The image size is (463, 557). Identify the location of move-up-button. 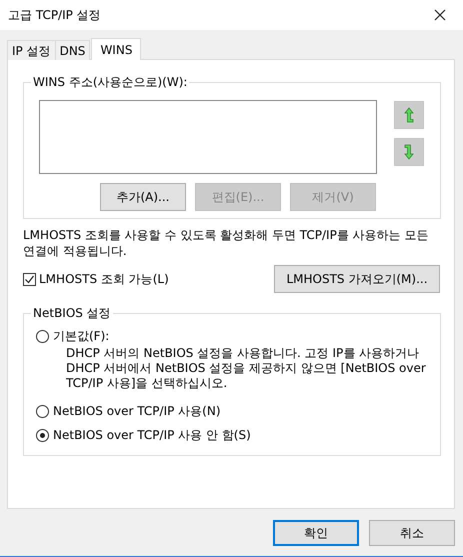
(409, 115).